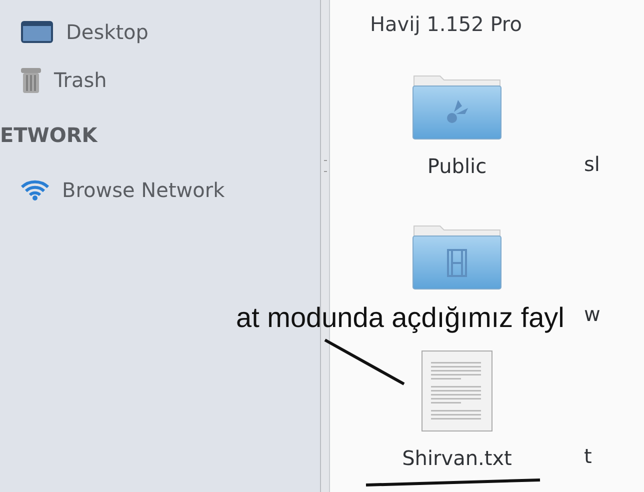  I want to click on file-name: w, so click(614, 317).